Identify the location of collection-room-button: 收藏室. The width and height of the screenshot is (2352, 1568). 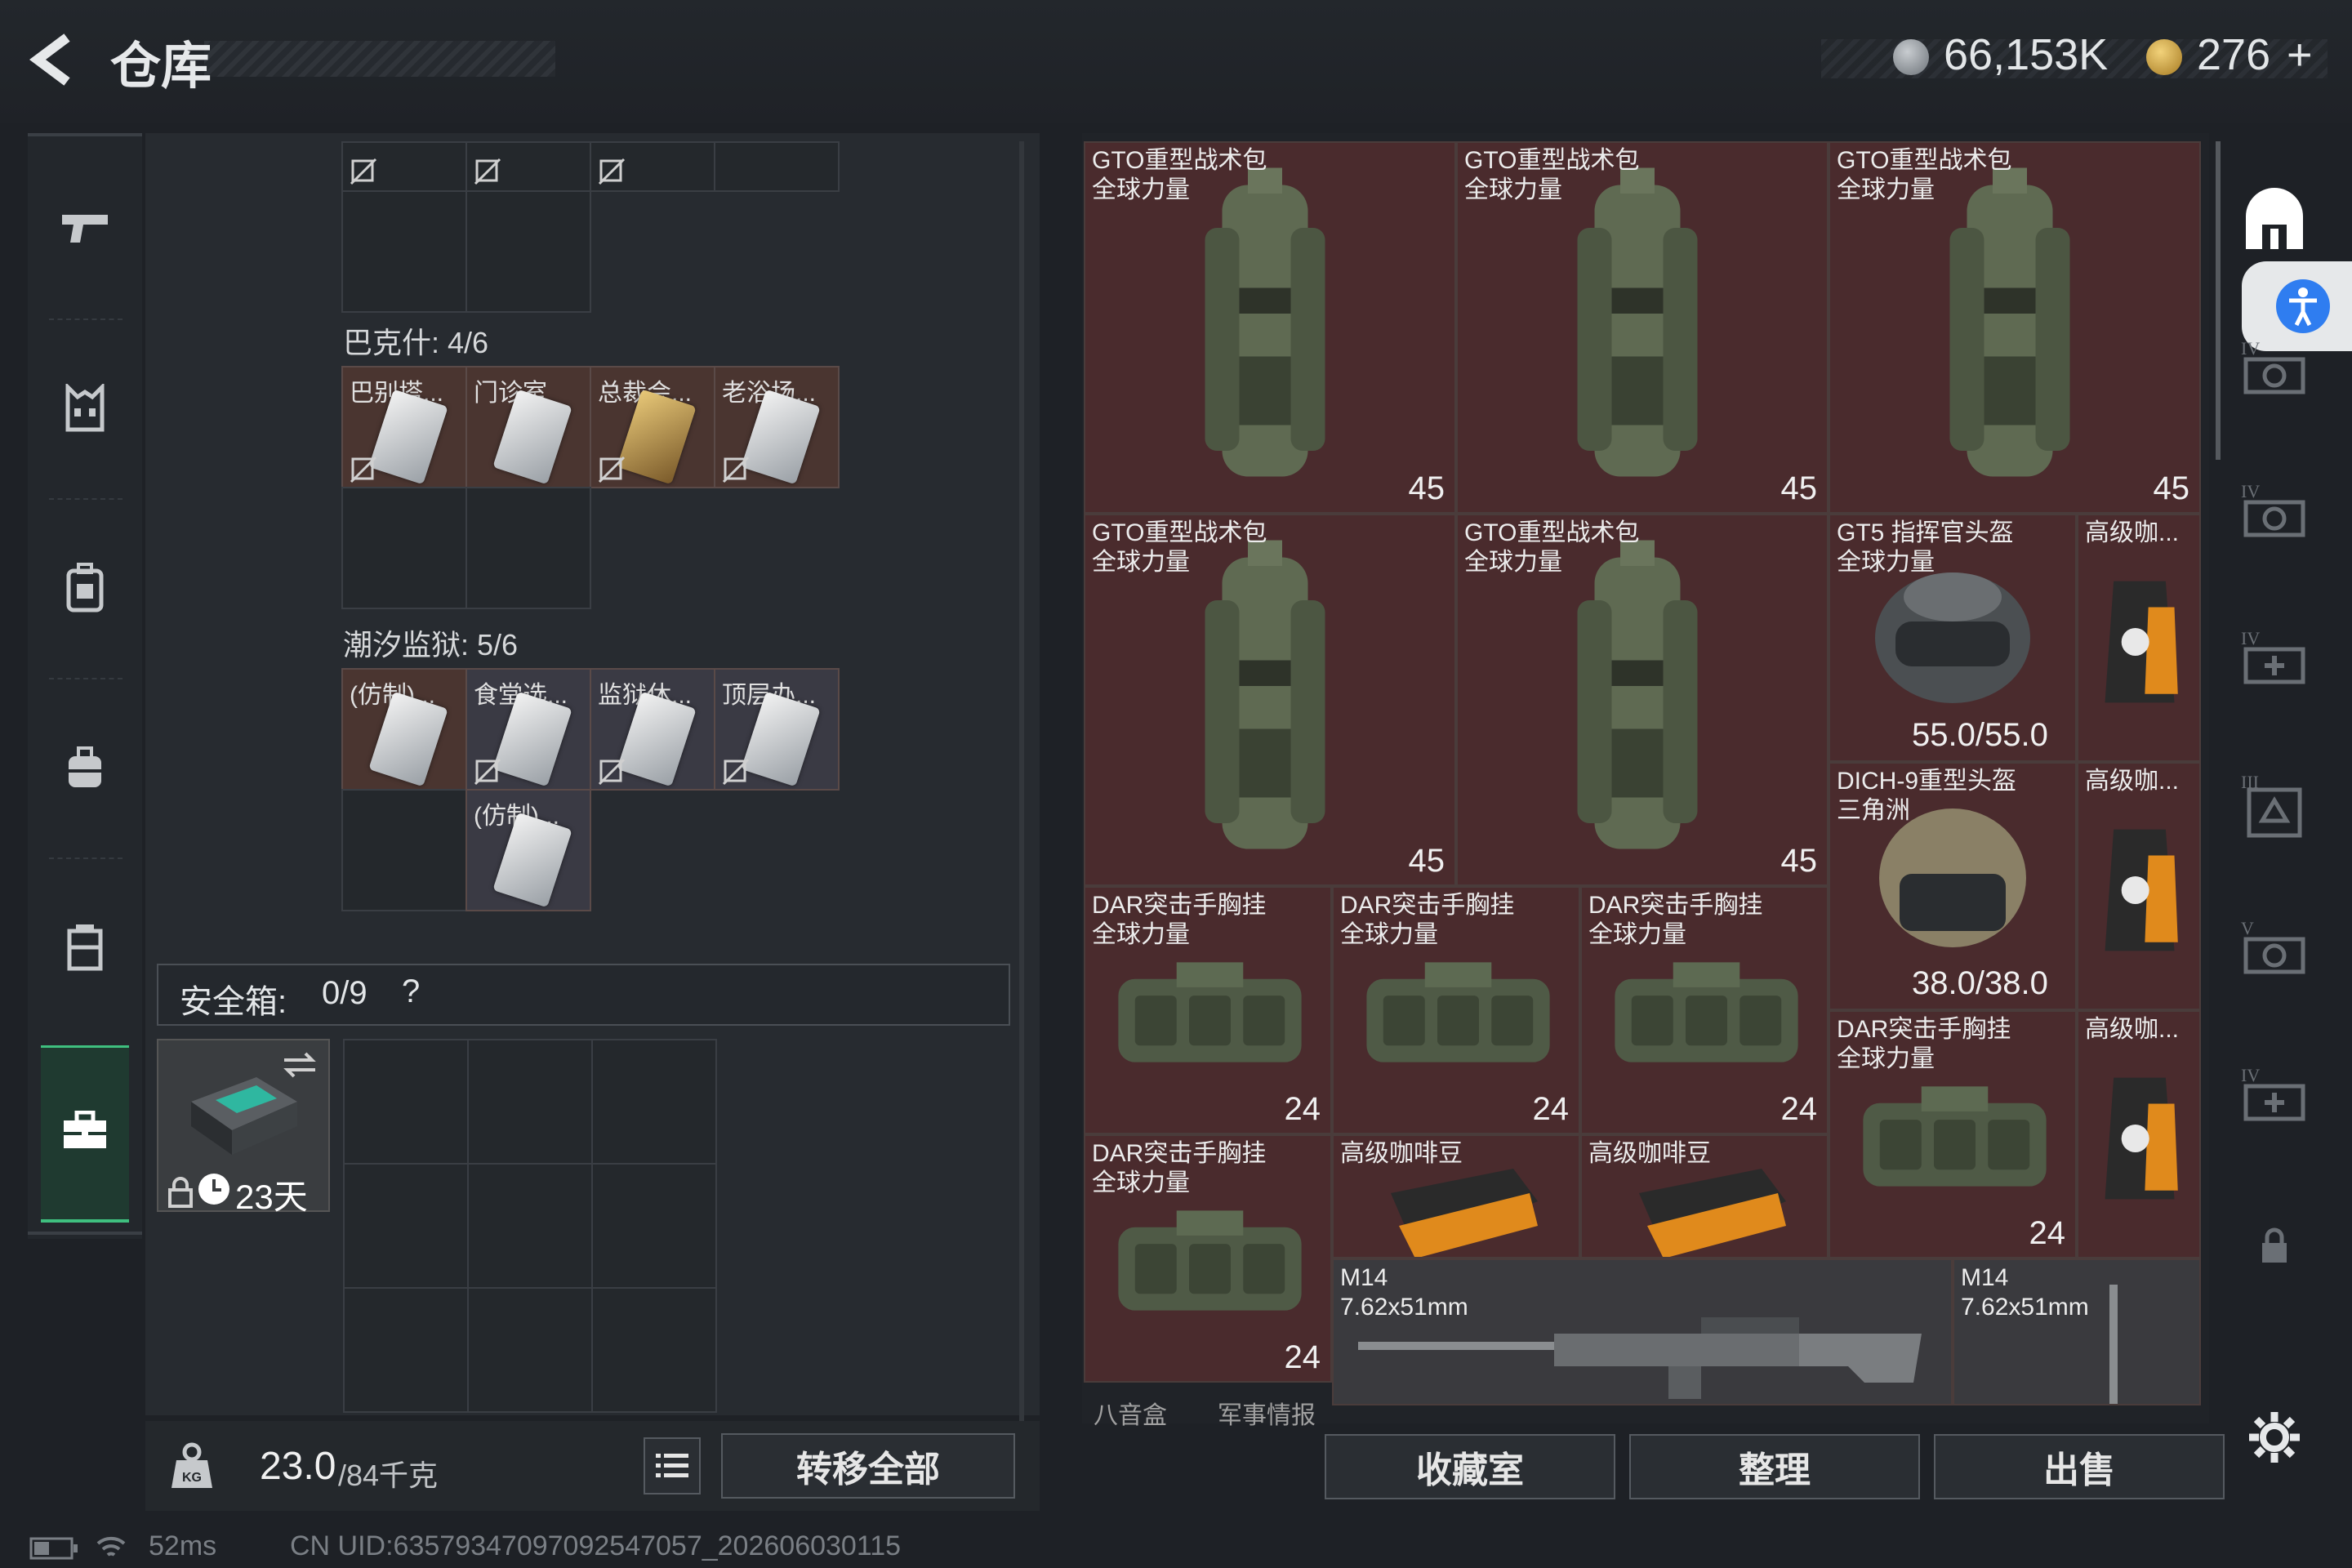
(1470, 1466).